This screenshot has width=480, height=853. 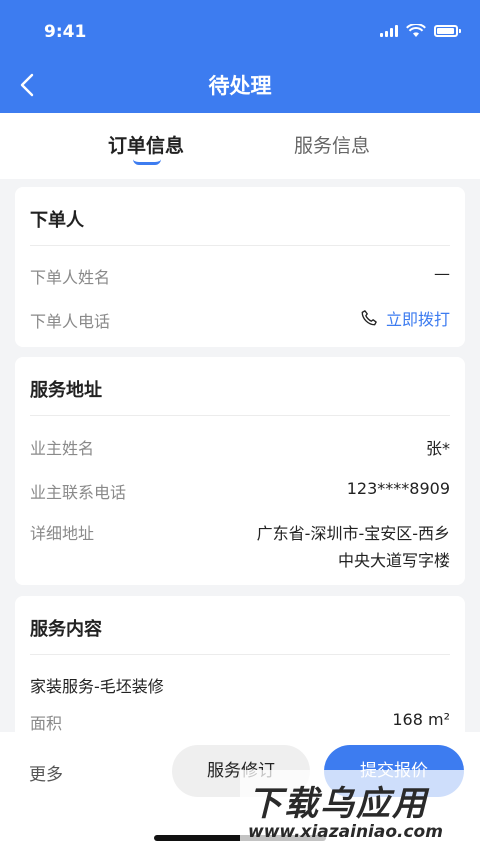 I want to click on address-card-title: 服务地址, so click(x=66, y=390).